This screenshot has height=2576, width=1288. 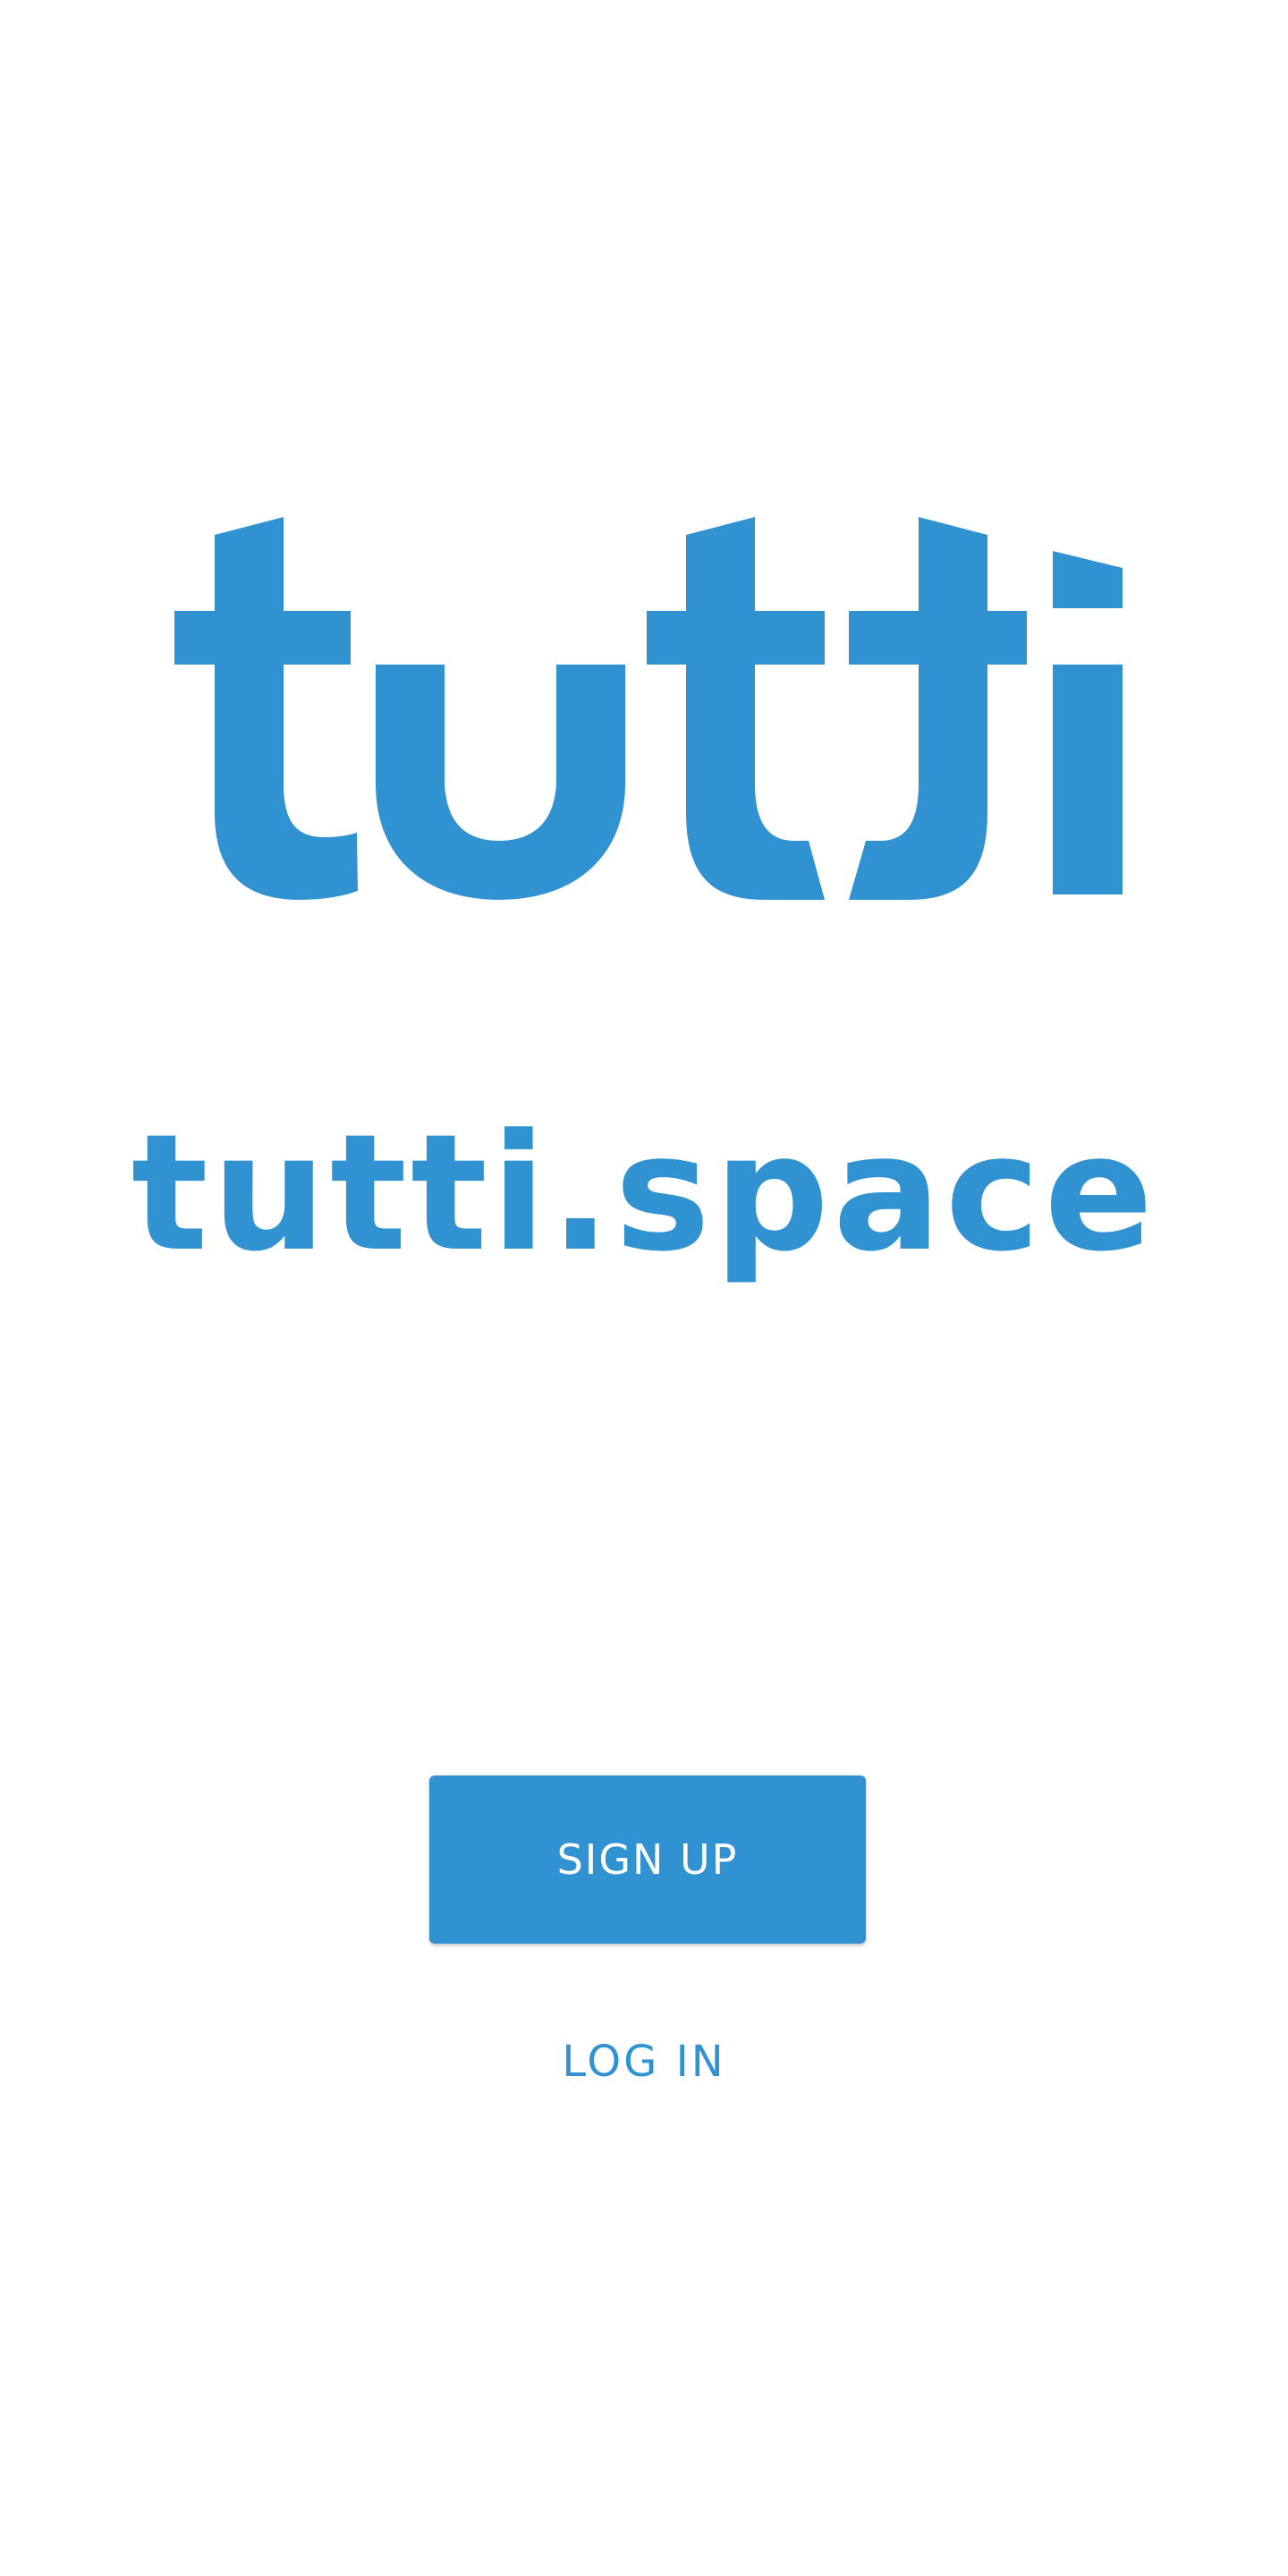 What do you see at coordinates (644, 2061) in the screenshot?
I see `log-in-link: LOG IN` at bounding box center [644, 2061].